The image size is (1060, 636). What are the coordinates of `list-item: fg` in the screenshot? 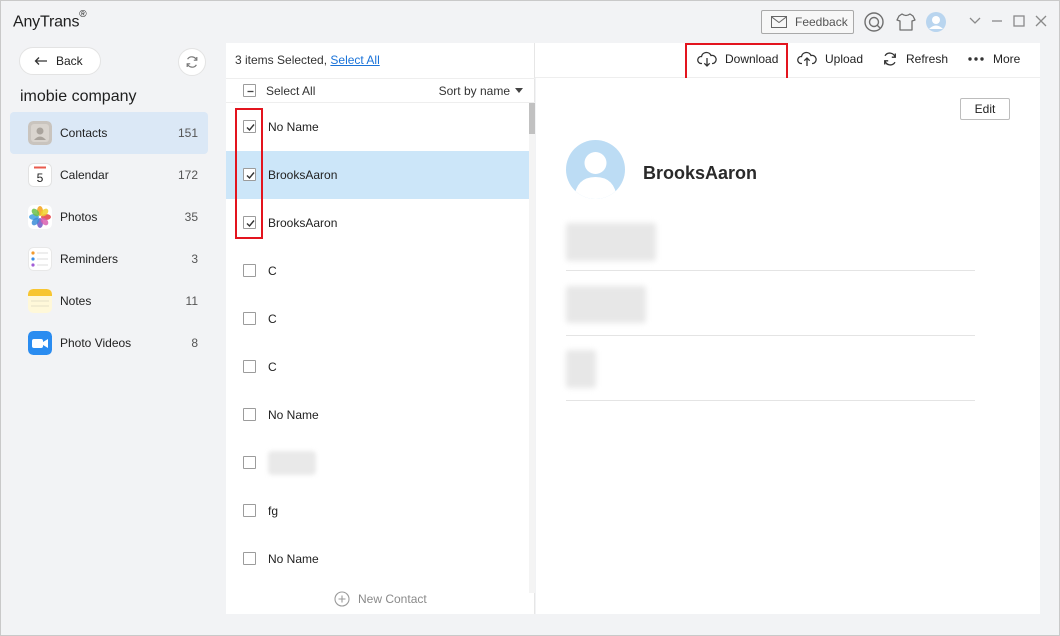 It's located at (377, 511).